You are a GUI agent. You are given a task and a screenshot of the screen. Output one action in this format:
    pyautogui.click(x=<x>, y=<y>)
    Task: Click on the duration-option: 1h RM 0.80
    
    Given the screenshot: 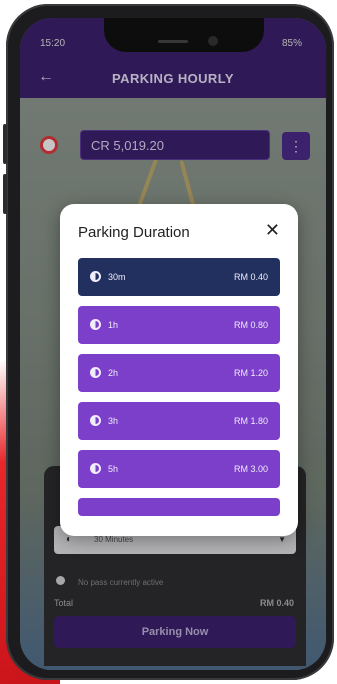 What is the action you would take?
    pyautogui.click(x=179, y=325)
    